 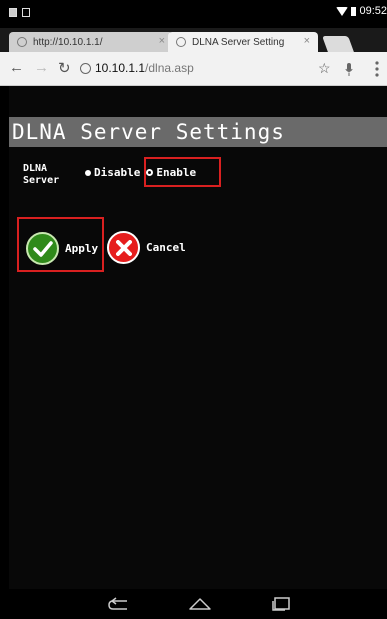 I want to click on cancel-x-icon, so click(x=123, y=247).